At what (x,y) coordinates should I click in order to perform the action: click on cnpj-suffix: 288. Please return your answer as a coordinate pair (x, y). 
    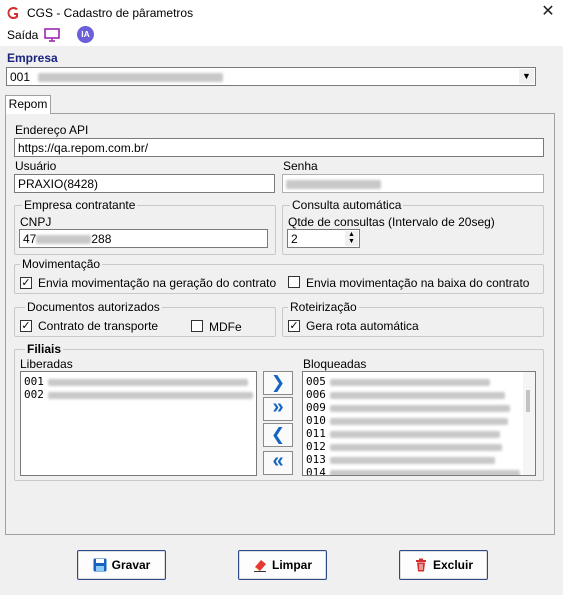
    Looking at the image, I should click on (101, 239).